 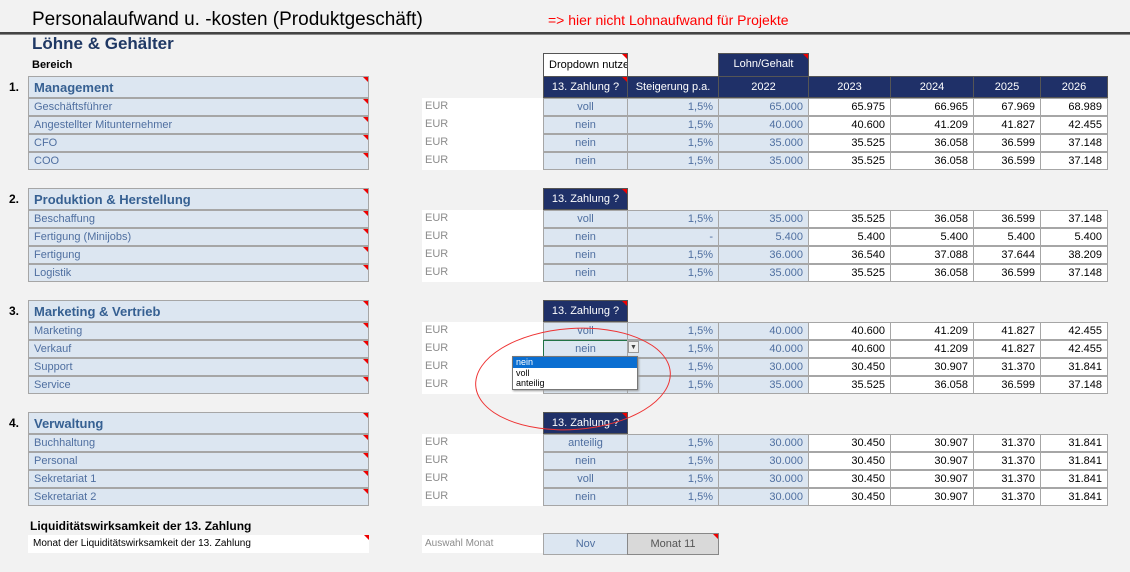 I want to click on salary-projection: 38.209, so click(x=1074, y=255).